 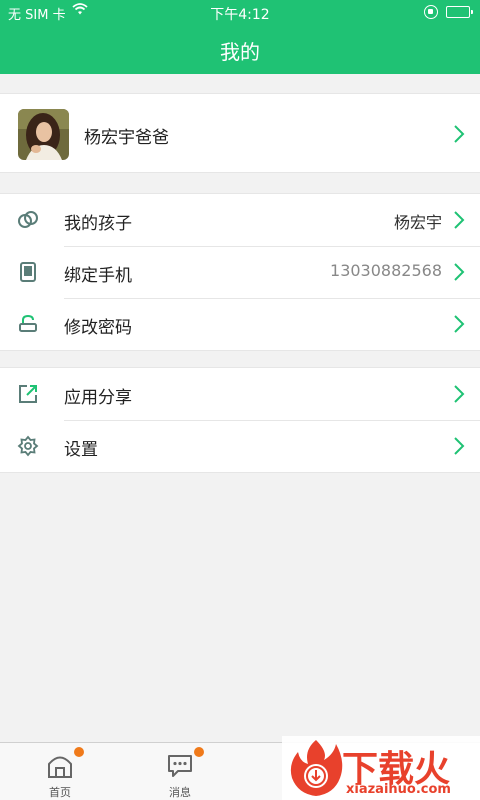 I want to click on user-photo-icon, so click(x=43, y=134).